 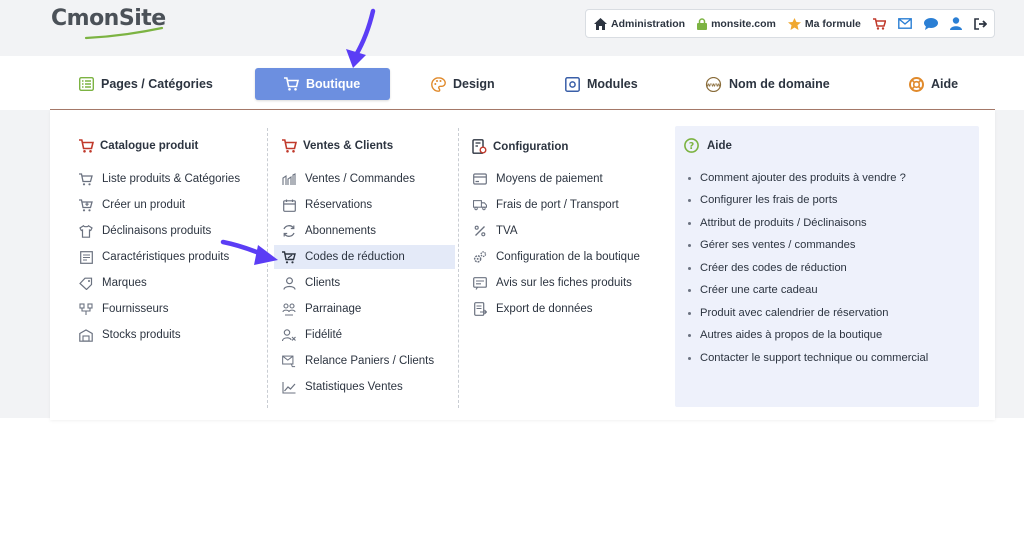 I want to click on menu-item-tva: TVA, so click(x=495, y=231).